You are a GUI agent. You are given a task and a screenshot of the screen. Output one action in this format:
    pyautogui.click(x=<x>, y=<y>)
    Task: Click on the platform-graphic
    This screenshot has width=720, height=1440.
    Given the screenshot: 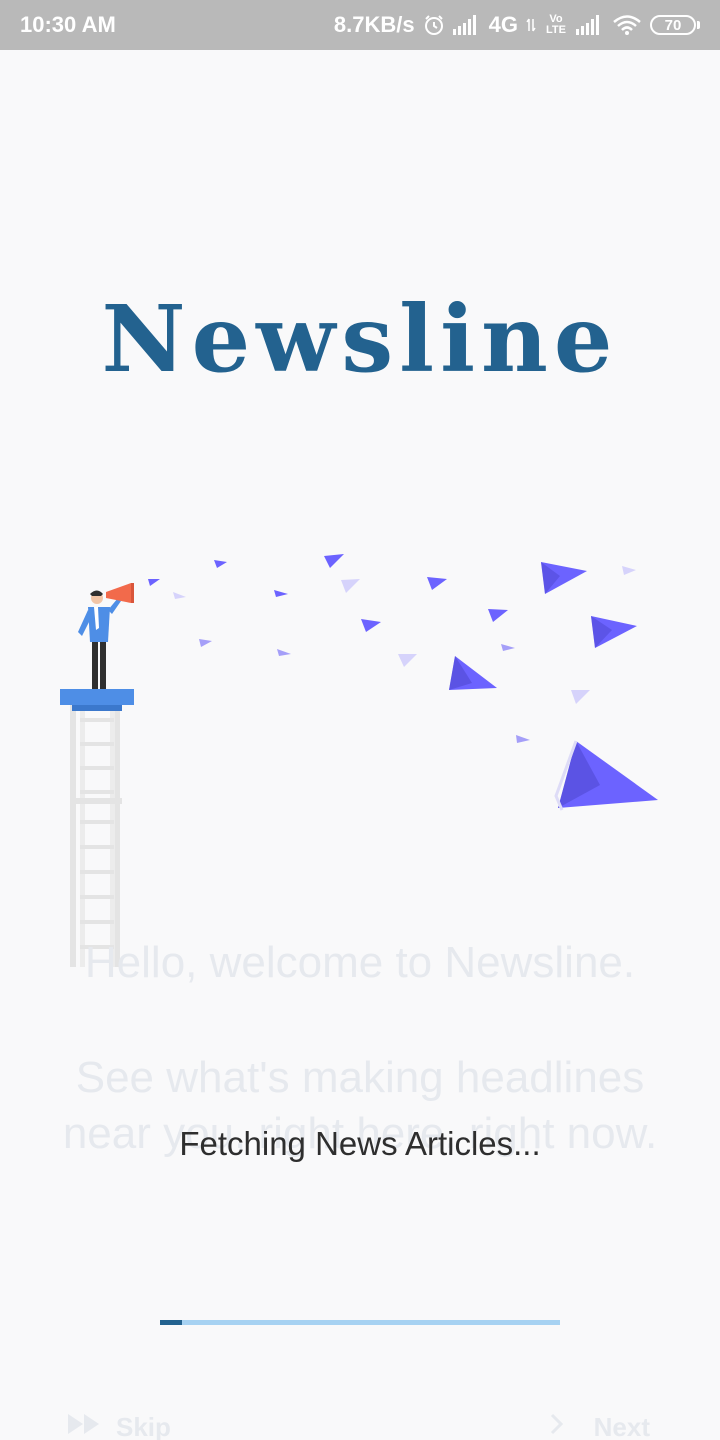 What is the action you would take?
    pyautogui.click(x=97, y=697)
    